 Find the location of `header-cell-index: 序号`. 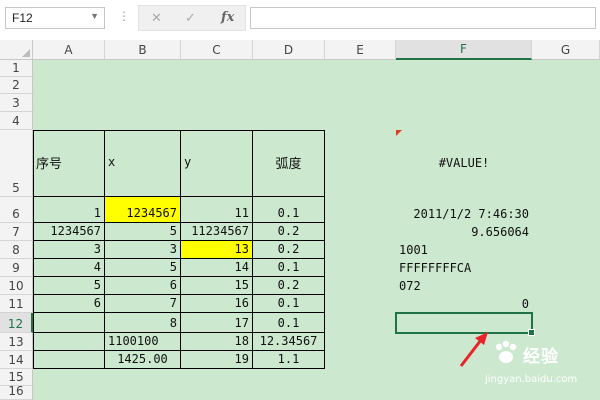

header-cell-index: 序号 is located at coordinates (69, 163).